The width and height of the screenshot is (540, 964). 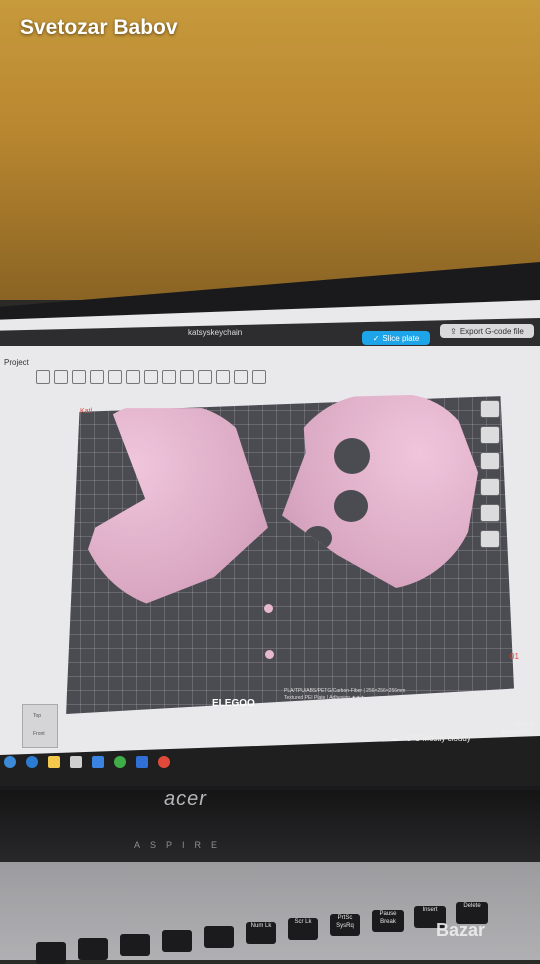 What do you see at coordinates (461, 930) in the screenshot?
I see `site-watermark: Bazar` at bounding box center [461, 930].